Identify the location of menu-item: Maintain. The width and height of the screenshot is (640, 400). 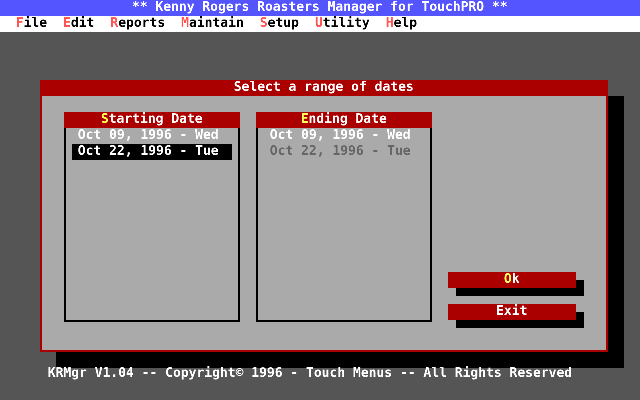
(212, 24).